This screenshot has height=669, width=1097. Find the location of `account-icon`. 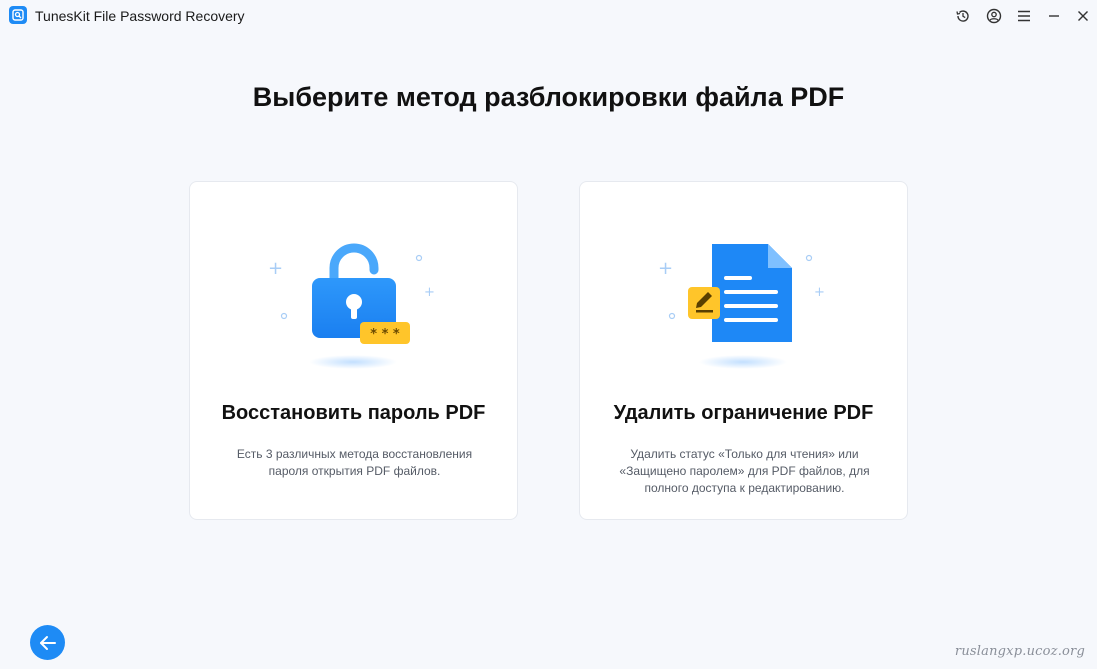

account-icon is located at coordinates (994, 16).